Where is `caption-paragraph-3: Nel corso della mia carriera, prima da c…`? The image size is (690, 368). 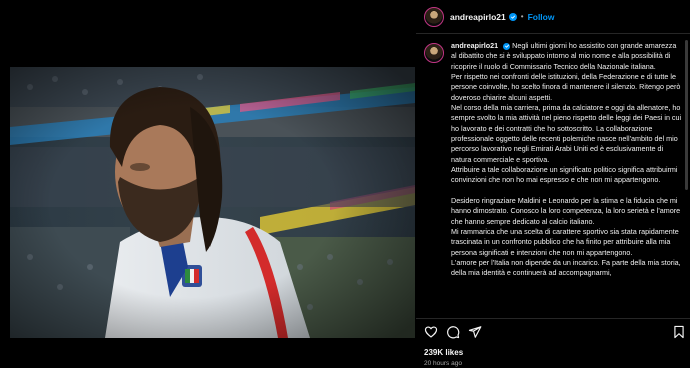
caption-paragraph-3: Nel corso della mia carriera, prima da c… is located at coordinates (566, 133).